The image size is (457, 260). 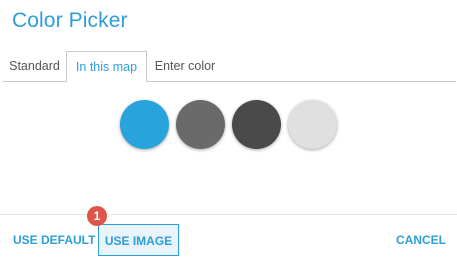 I want to click on swatch-blue, so click(x=144, y=124).